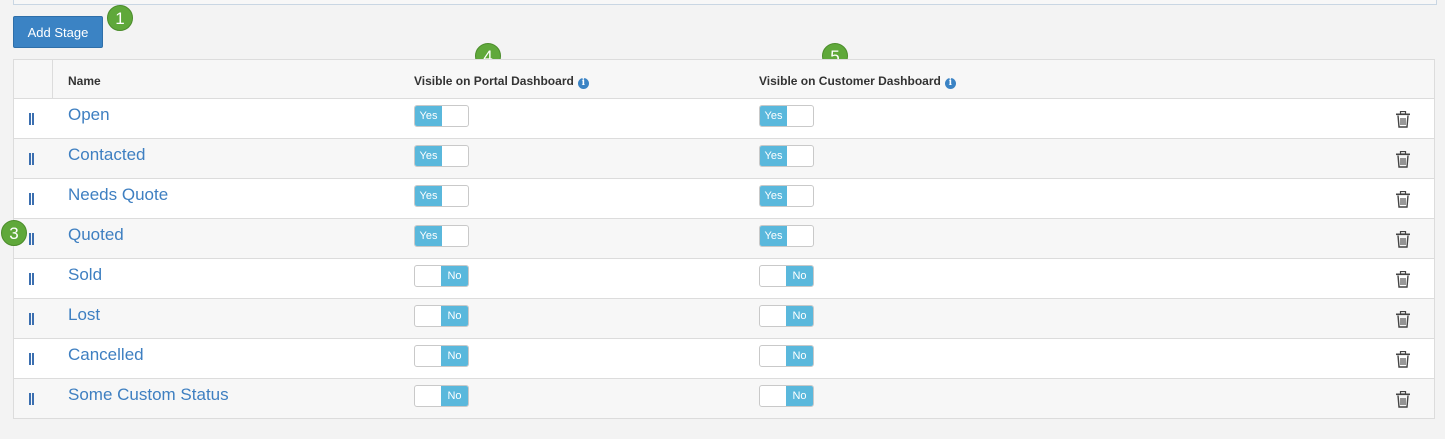 The height and width of the screenshot is (439, 1445). What do you see at coordinates (118, 195) in the screenshot?
I see `stage-name-link: Needs Quote` at bounding box center [118, 195].